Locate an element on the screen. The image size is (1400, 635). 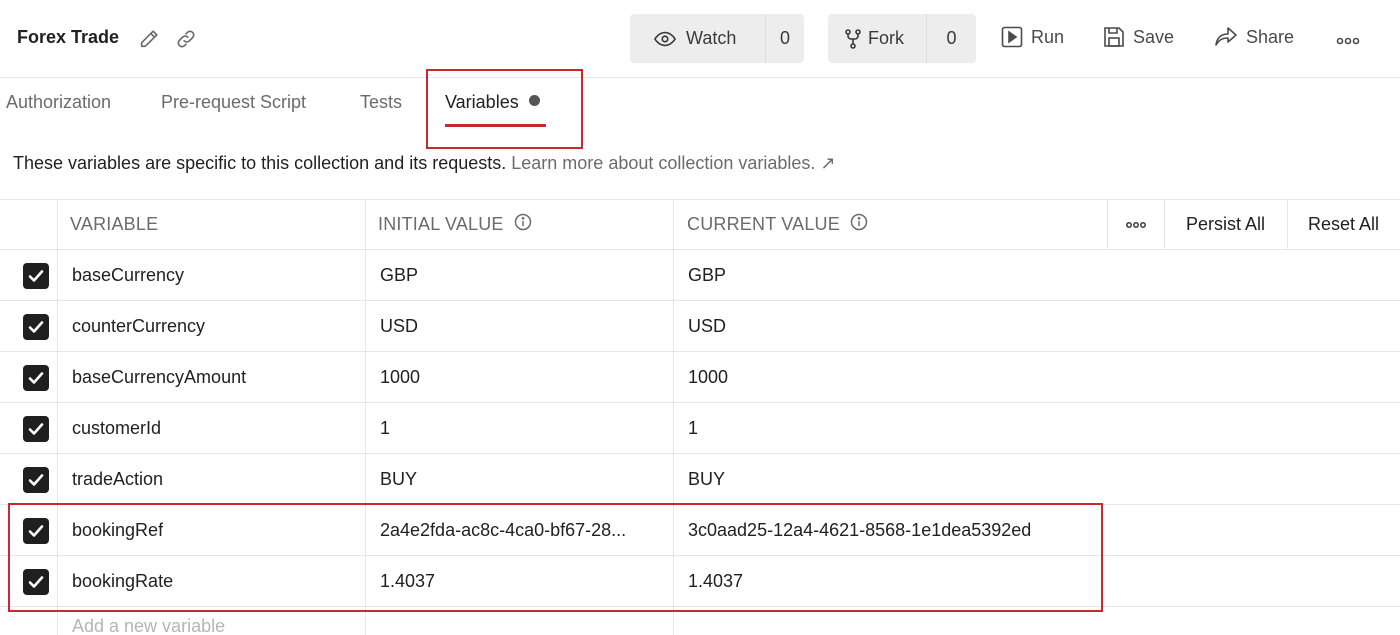
initial-value-cell: 1000 is located at coordinates (524, 377).